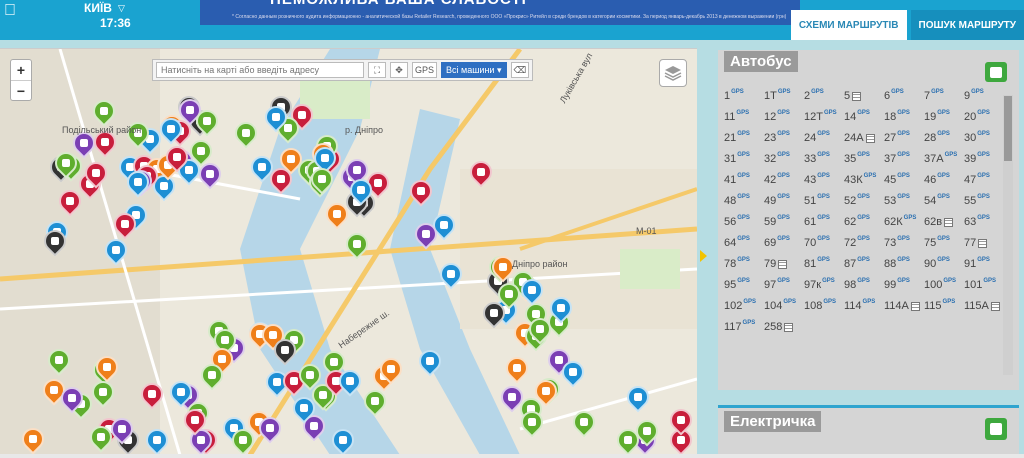 Image resolution: width=1024 pixels, height=458 pixels. Describe the element at coordinates (864, 98) in the screenshot. I see `route-item: 5` at that location.